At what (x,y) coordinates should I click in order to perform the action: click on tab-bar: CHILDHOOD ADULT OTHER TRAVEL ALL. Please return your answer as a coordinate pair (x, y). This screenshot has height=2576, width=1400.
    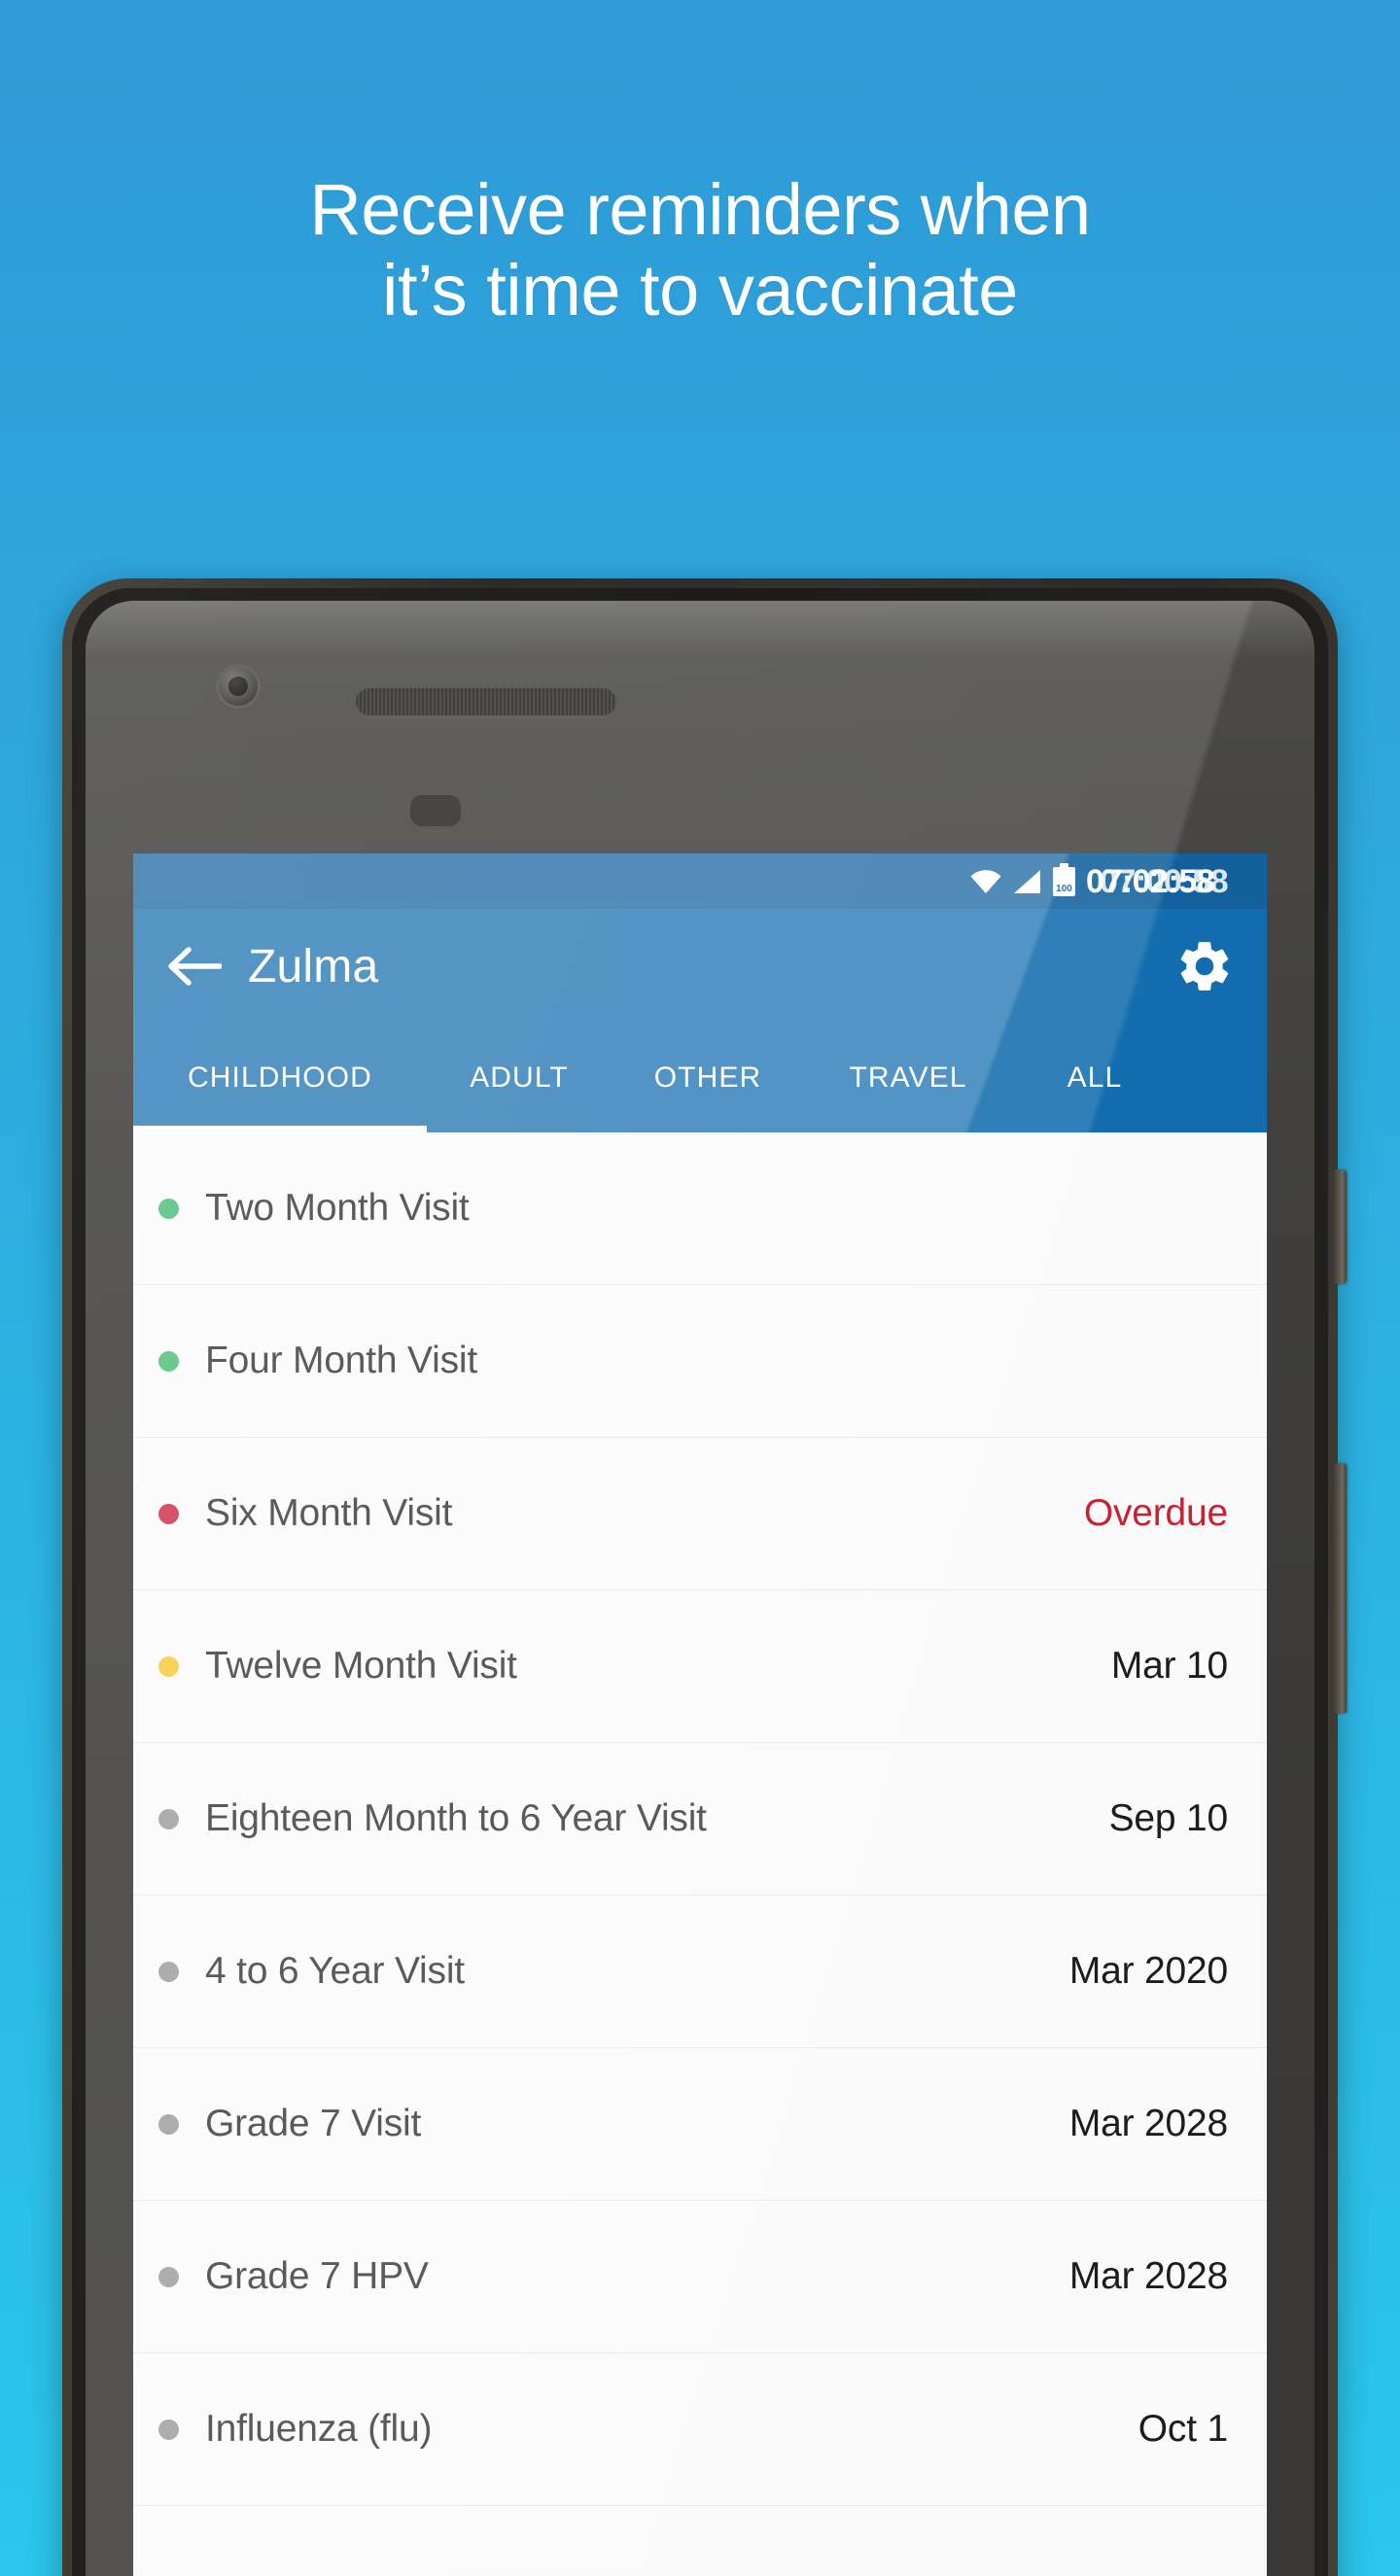
    Looking at the image, I should click on (700, 1078).